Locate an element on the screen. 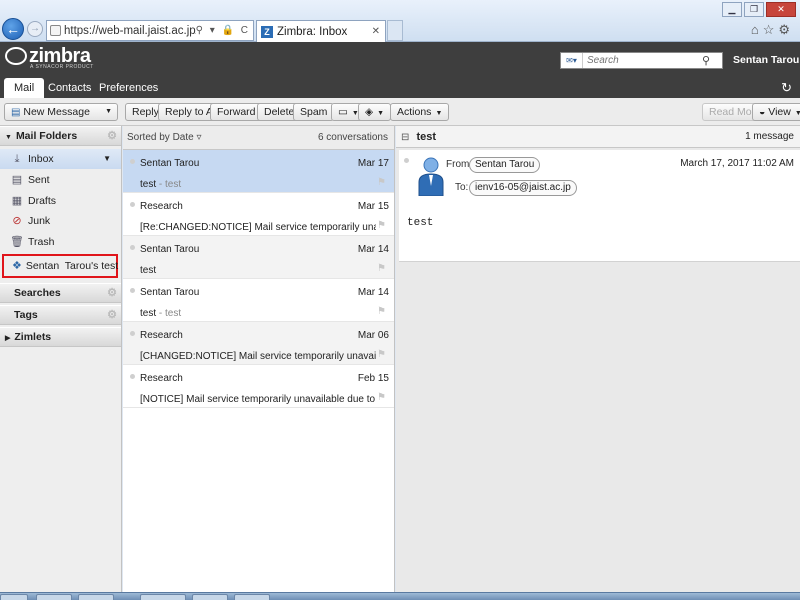 The image size is (800, 600). user-menu: Sentan Tarou▼ is located at coordinates (766, 60).